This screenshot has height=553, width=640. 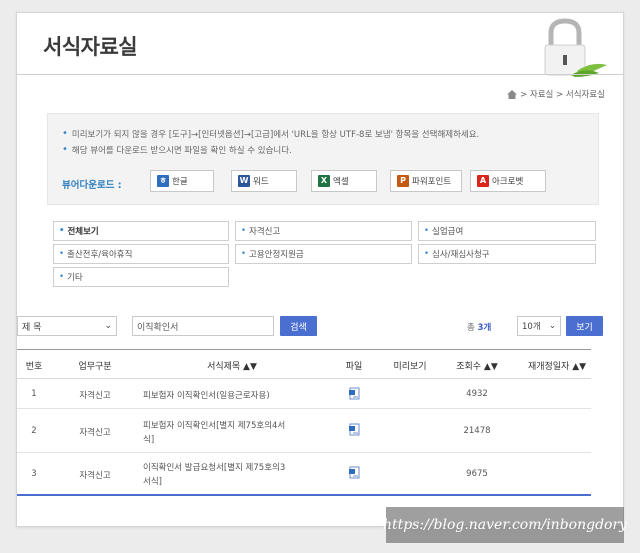 I want to click on category-maternity-leave: • 출산전후/육아휴직, so click(x=141, y=254).